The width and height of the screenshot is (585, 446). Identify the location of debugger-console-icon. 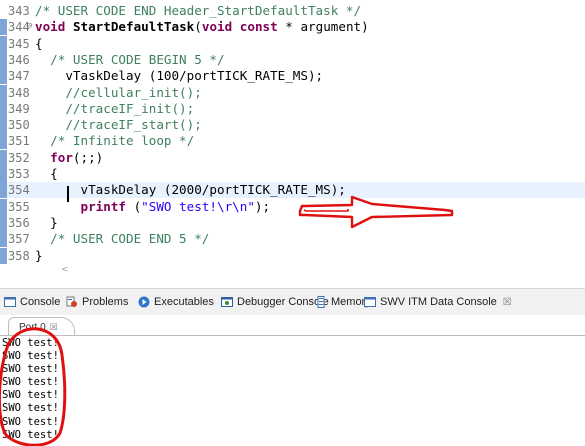
(229, 302).